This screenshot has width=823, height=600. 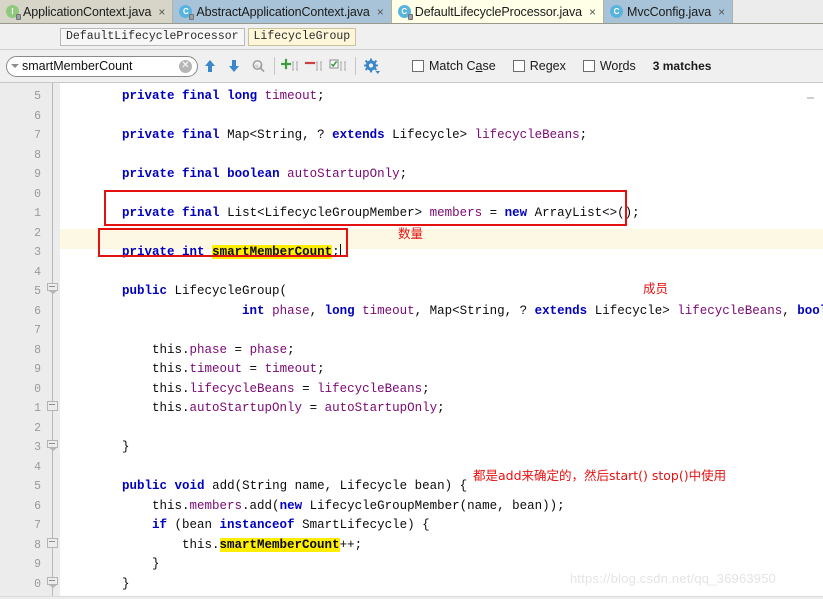 What do you see at coordinates (441, 370) in the screenshot?
I see `code-line: this.timeout = timeout;` at bounding box center [441, 370].